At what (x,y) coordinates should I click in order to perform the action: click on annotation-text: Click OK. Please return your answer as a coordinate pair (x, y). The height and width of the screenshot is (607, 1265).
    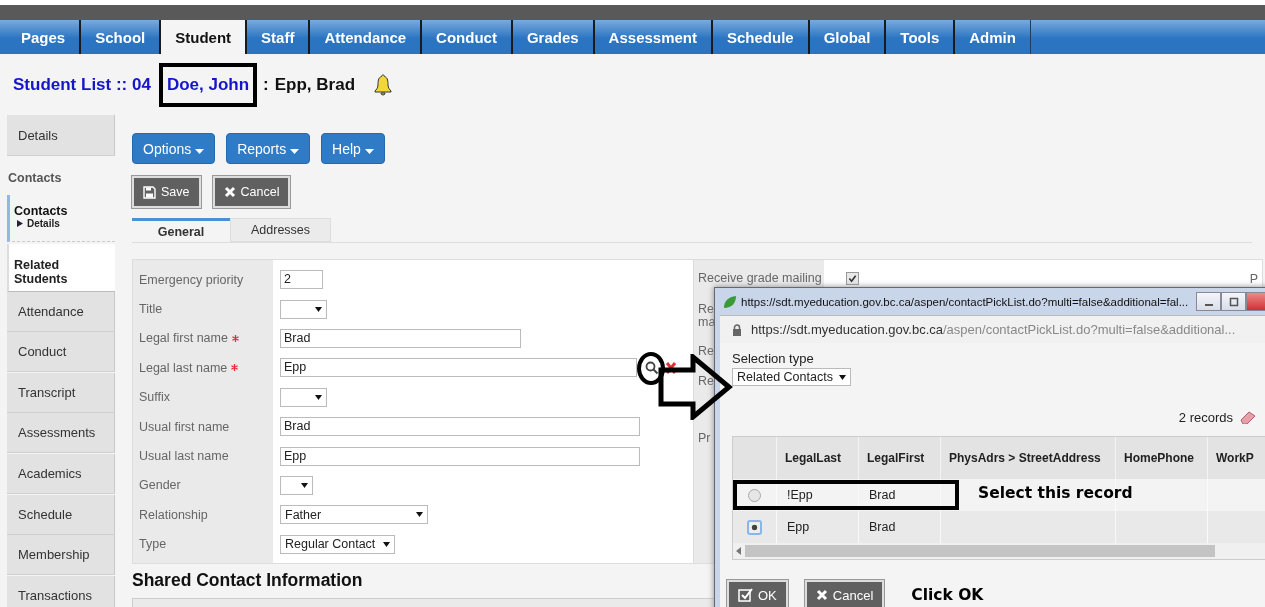
    Looking at the image, I should click on (947, 595).